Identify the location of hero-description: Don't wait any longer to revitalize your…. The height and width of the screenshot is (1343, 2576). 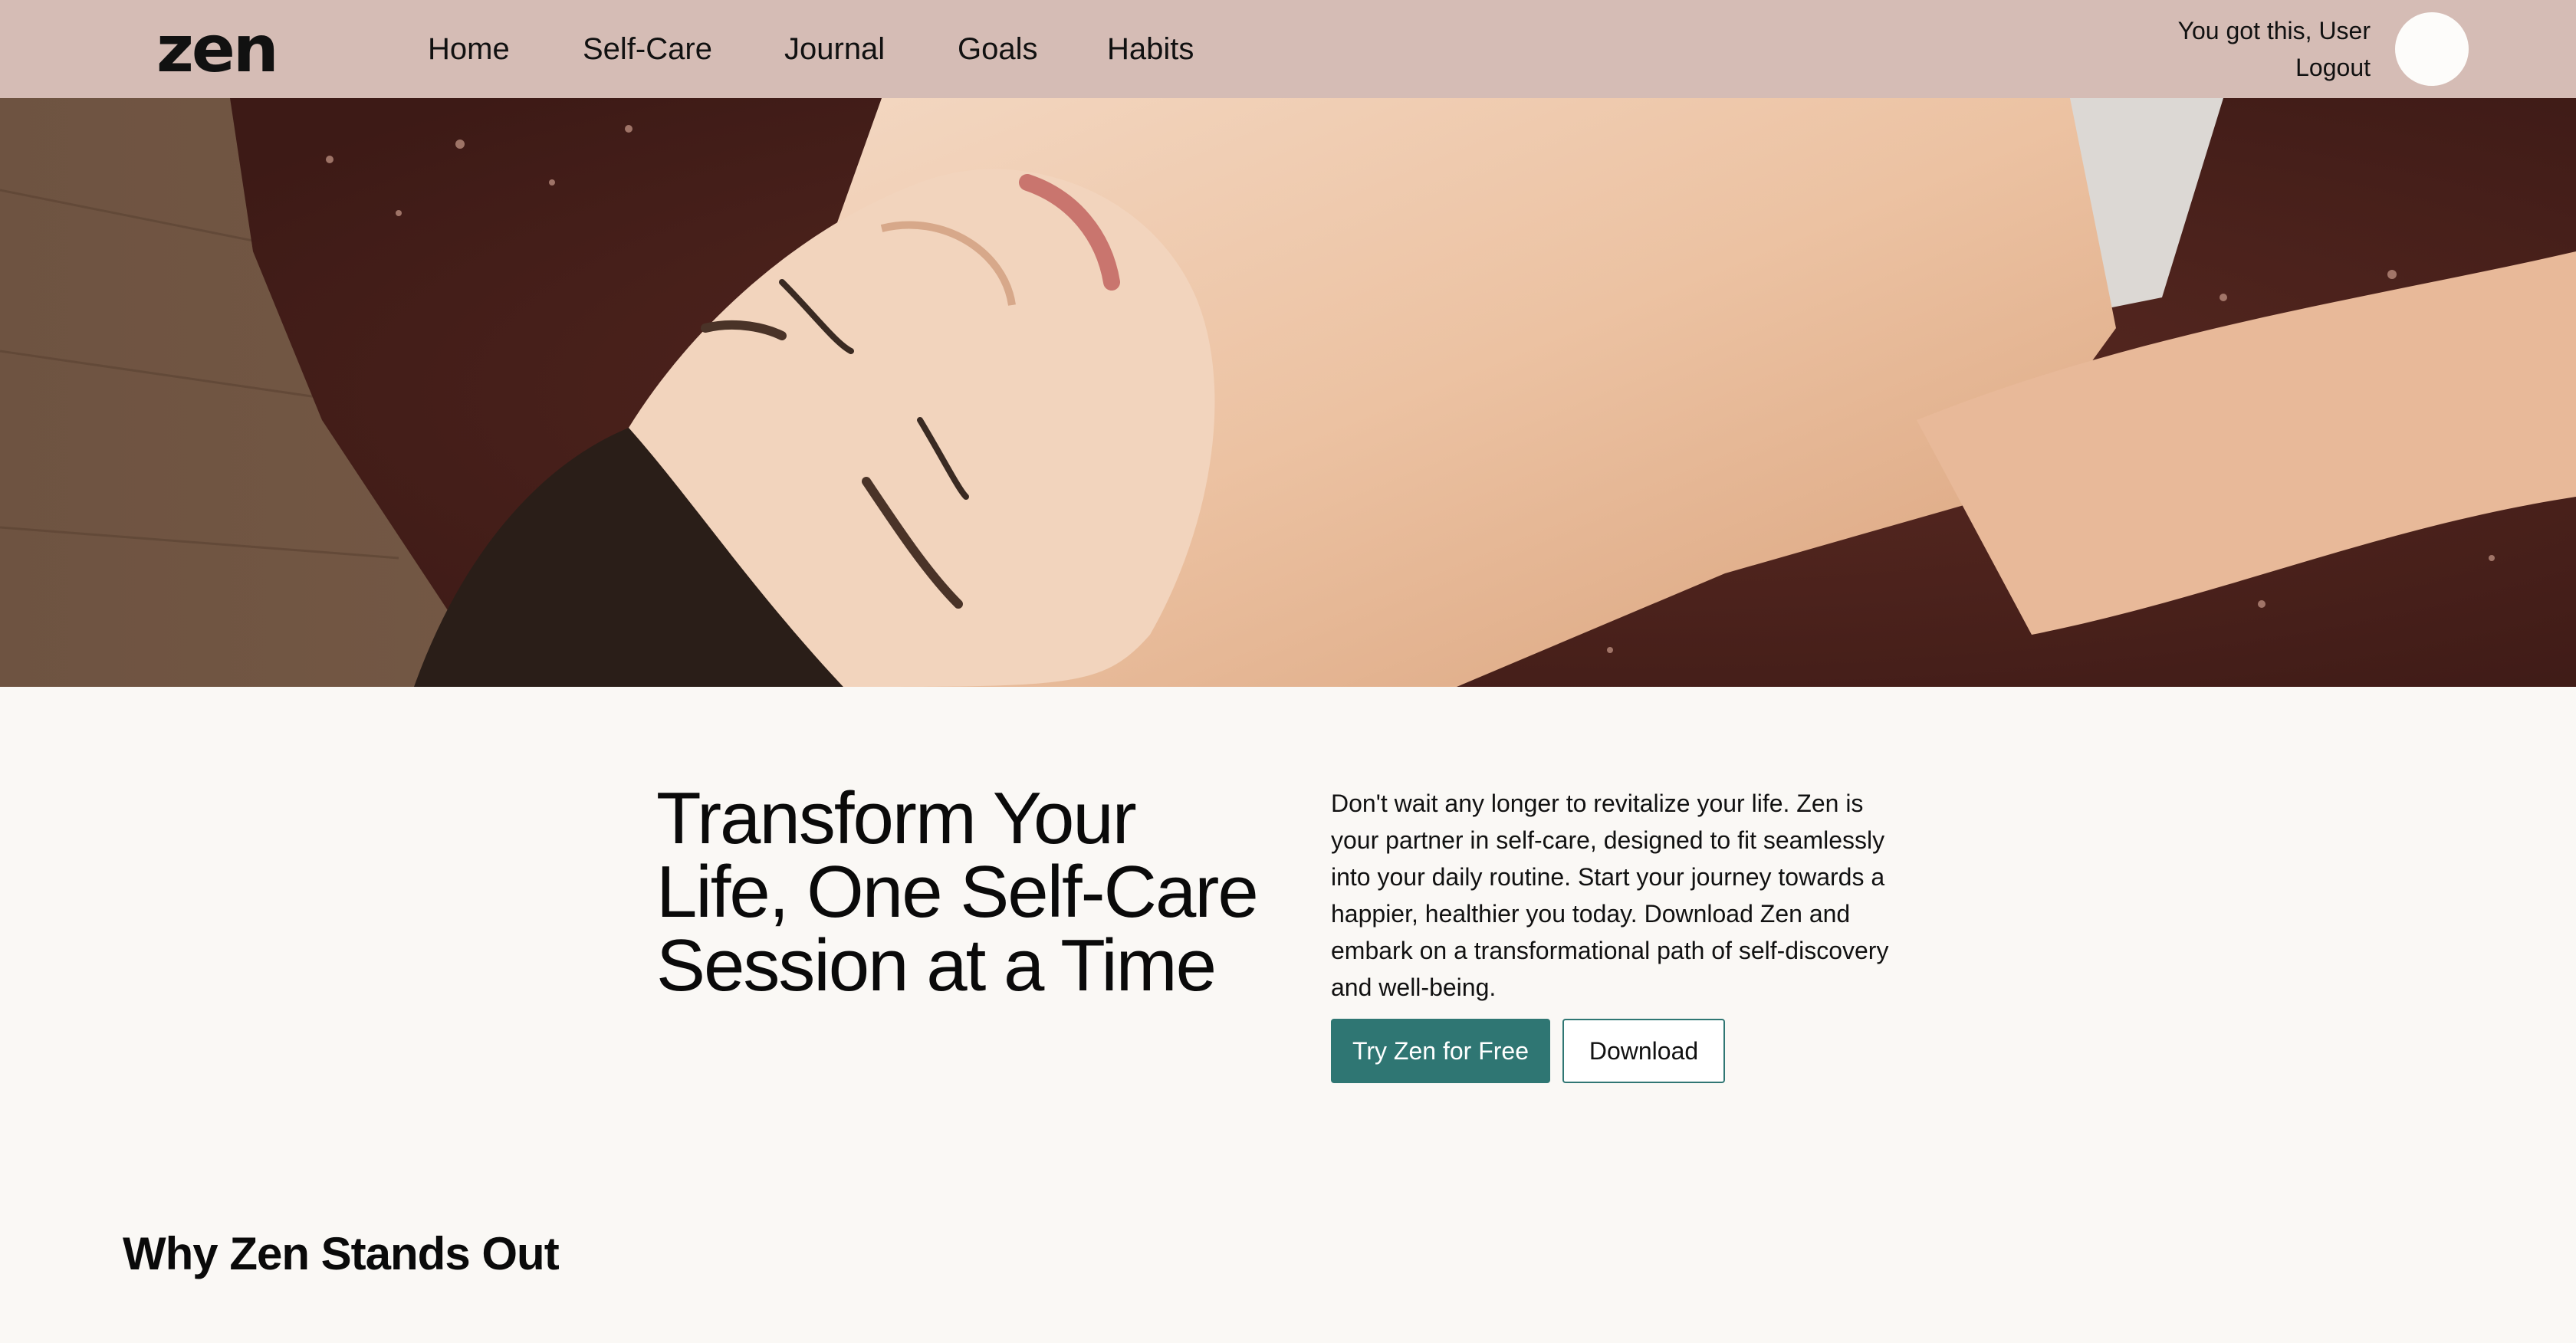
(1610, 896).